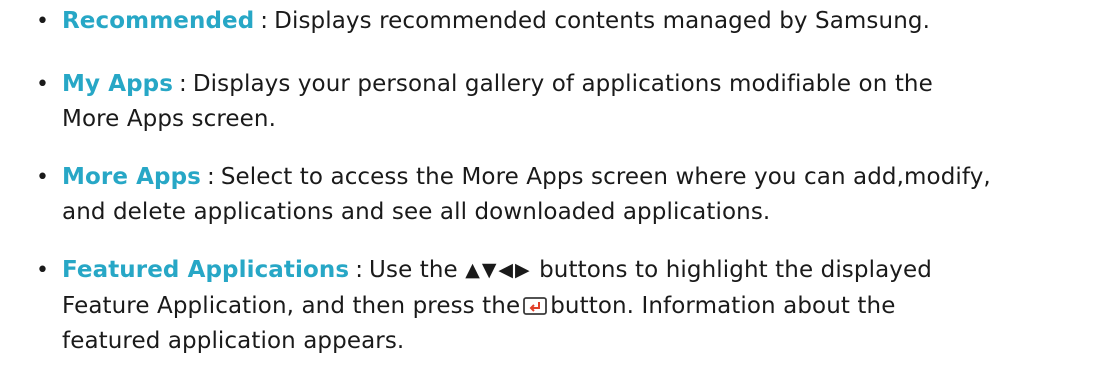 This screenshot has height=366, width=1096. Describe the element at coordinates (291, 306) in the screenshot. I see `description-text: Feature Application, and then press the` at that location.